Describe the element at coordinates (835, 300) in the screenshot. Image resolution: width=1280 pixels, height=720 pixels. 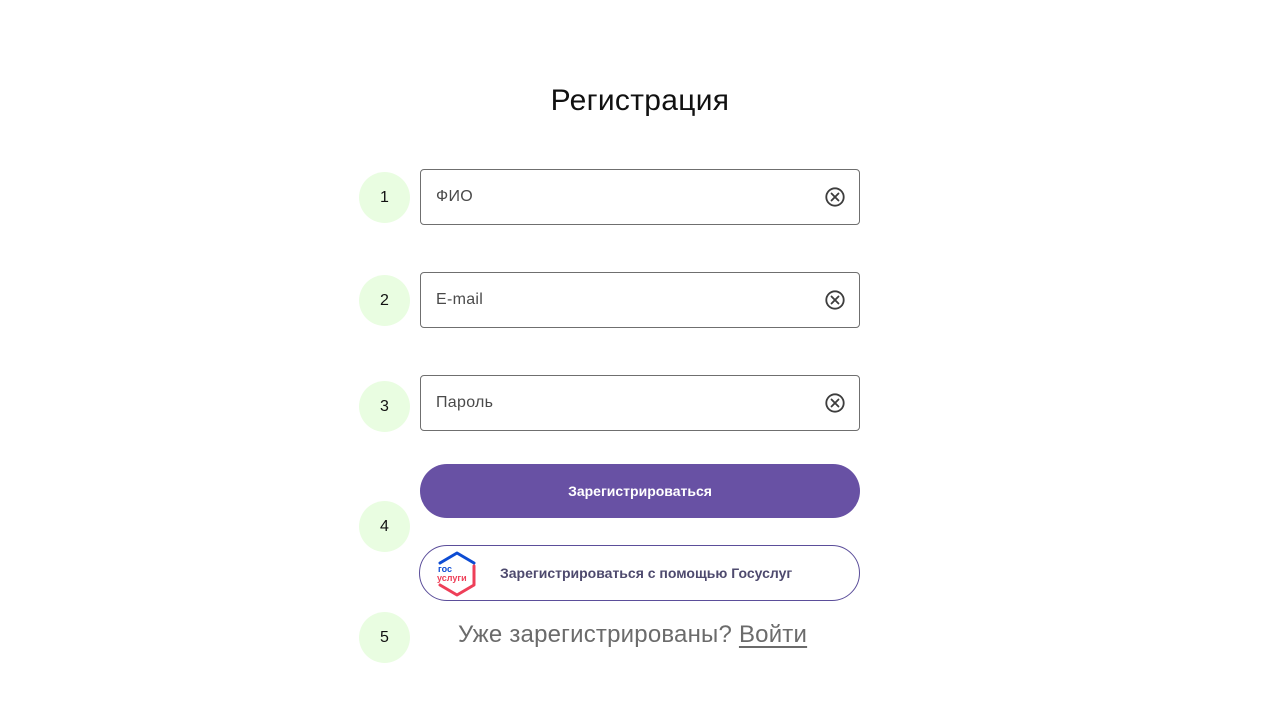
I see `clear-email-icon` at that location.